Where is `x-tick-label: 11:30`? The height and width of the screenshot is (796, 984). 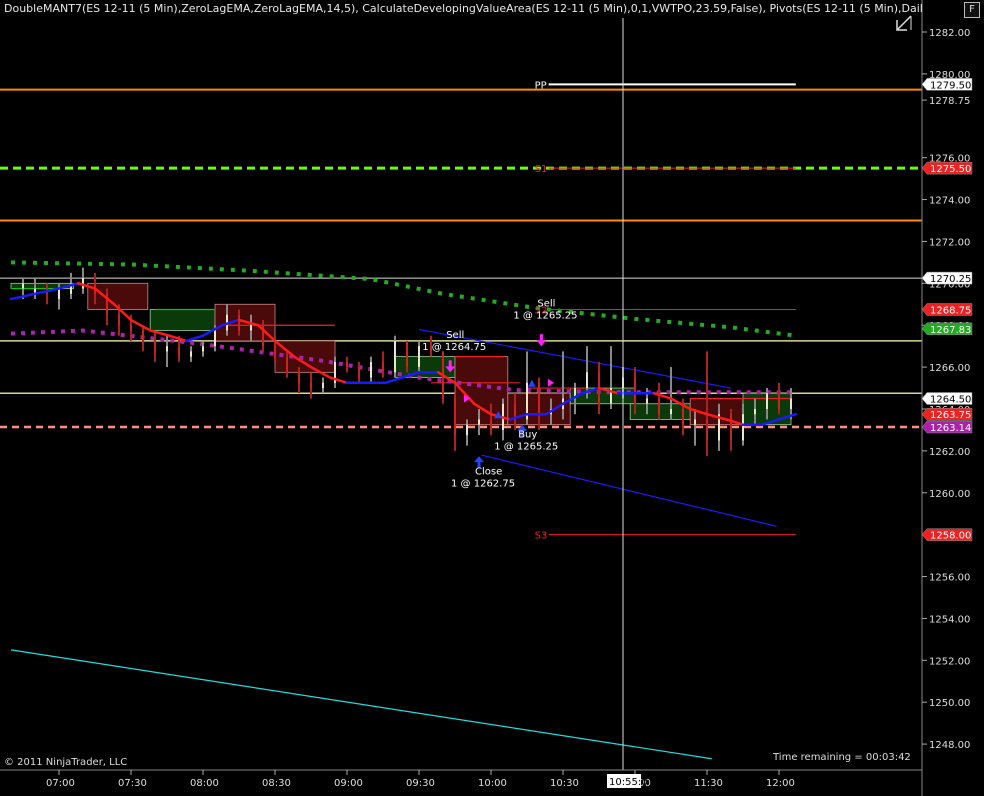 x-tick-label: 11:30 is located at coordinates (708, 783).